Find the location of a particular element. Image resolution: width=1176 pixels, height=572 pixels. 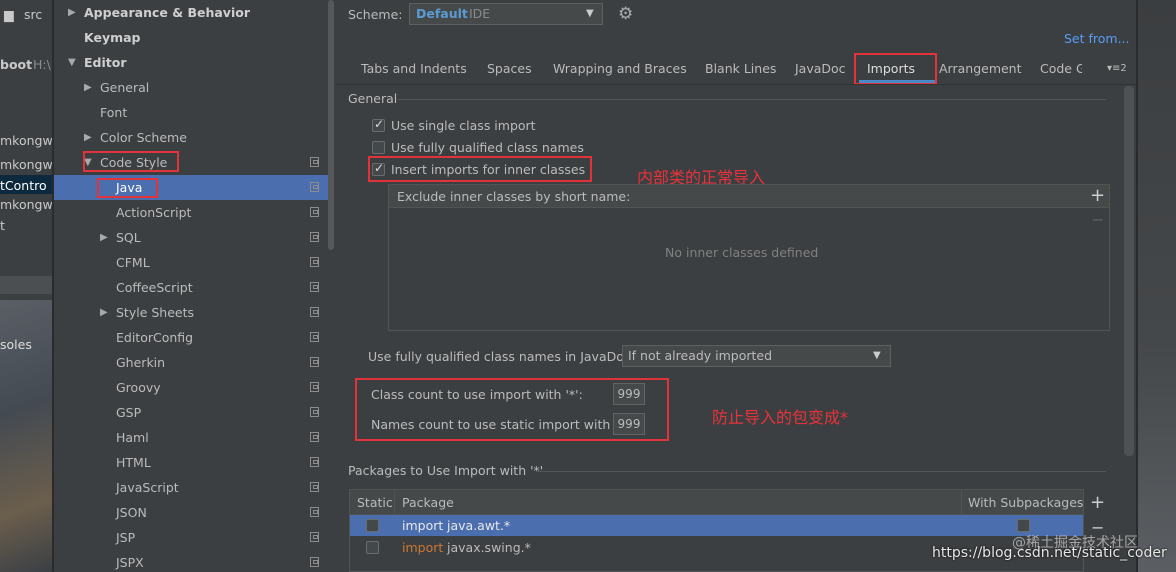

col-static: Static is located at coordinates (375, 502).